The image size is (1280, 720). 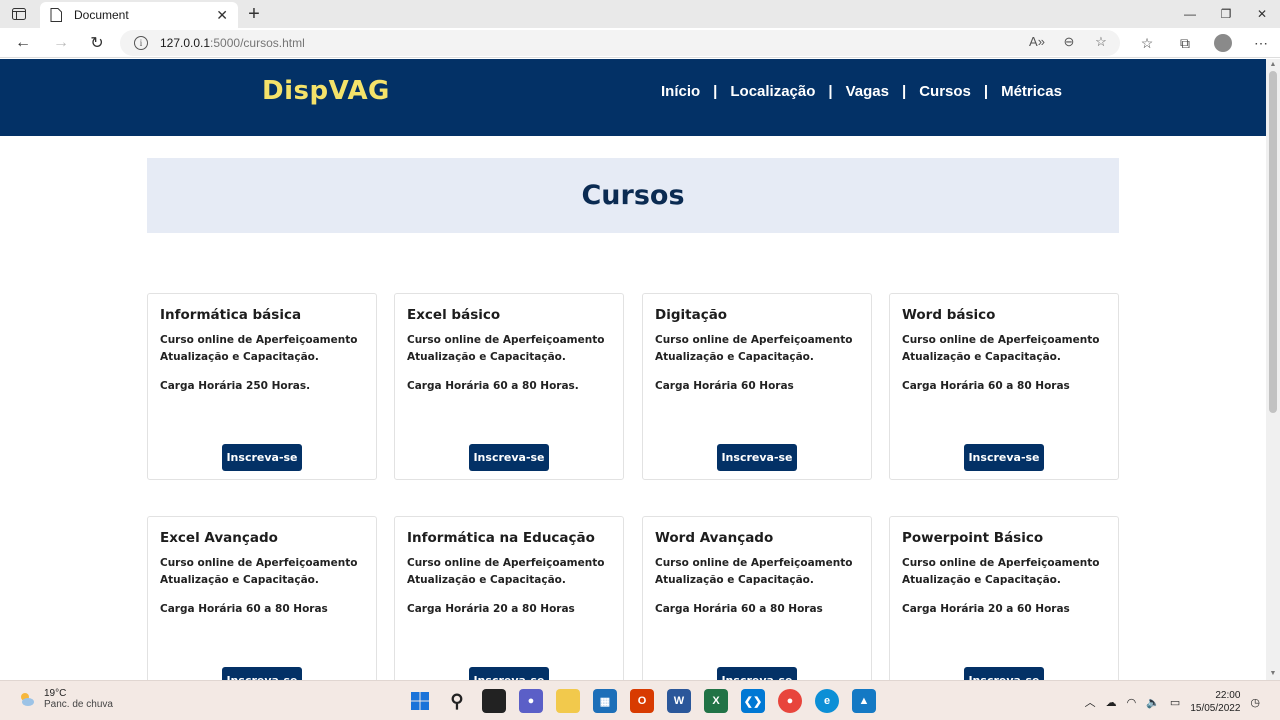 I want to click on favorites-icon: ☆, so click(x=1147, y=43).